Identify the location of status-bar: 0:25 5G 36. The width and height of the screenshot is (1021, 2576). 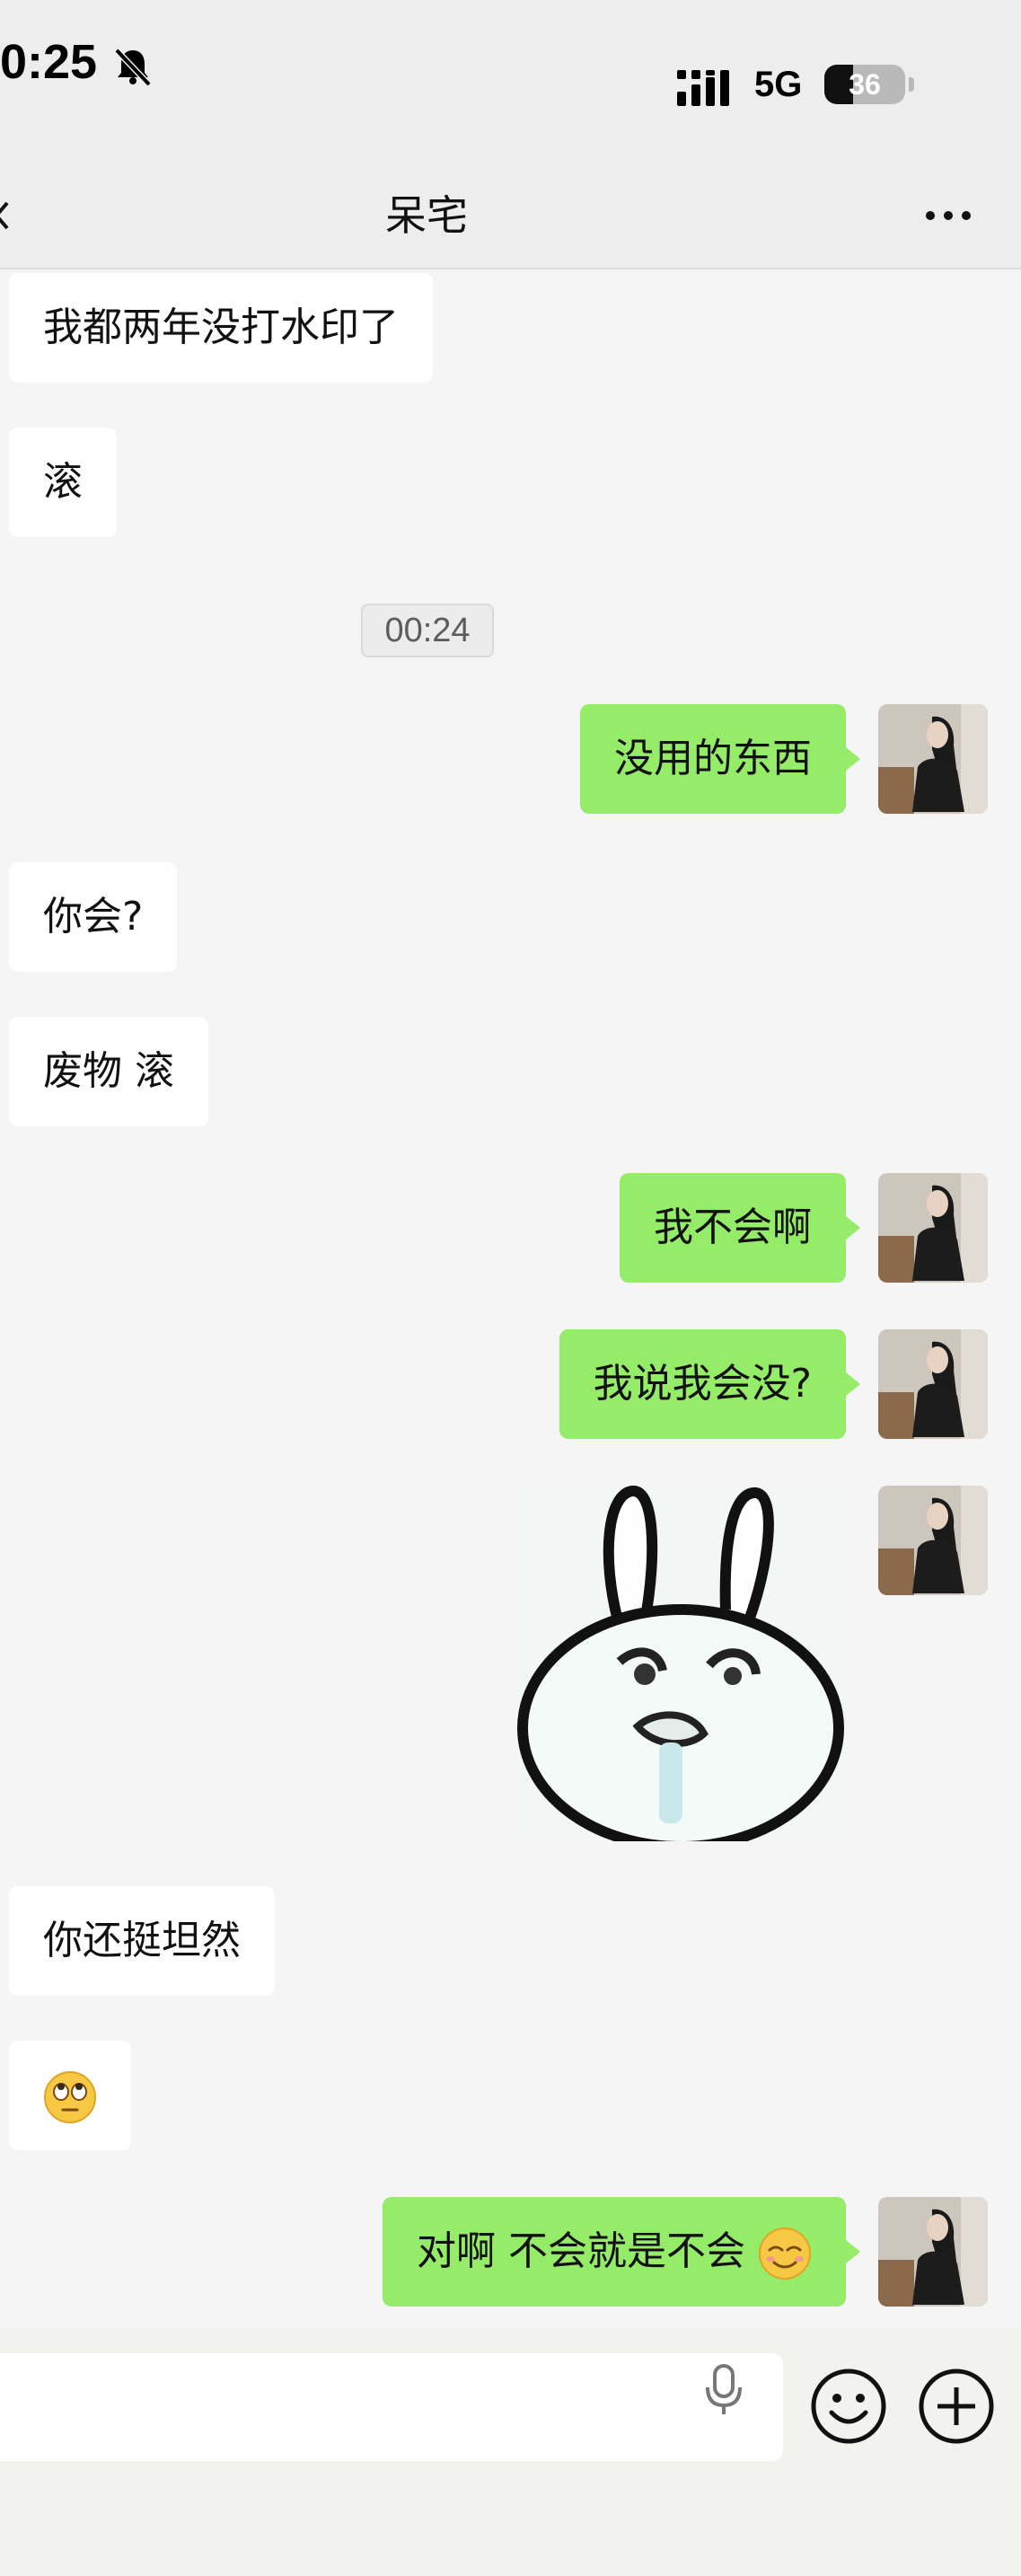
(510, 81).